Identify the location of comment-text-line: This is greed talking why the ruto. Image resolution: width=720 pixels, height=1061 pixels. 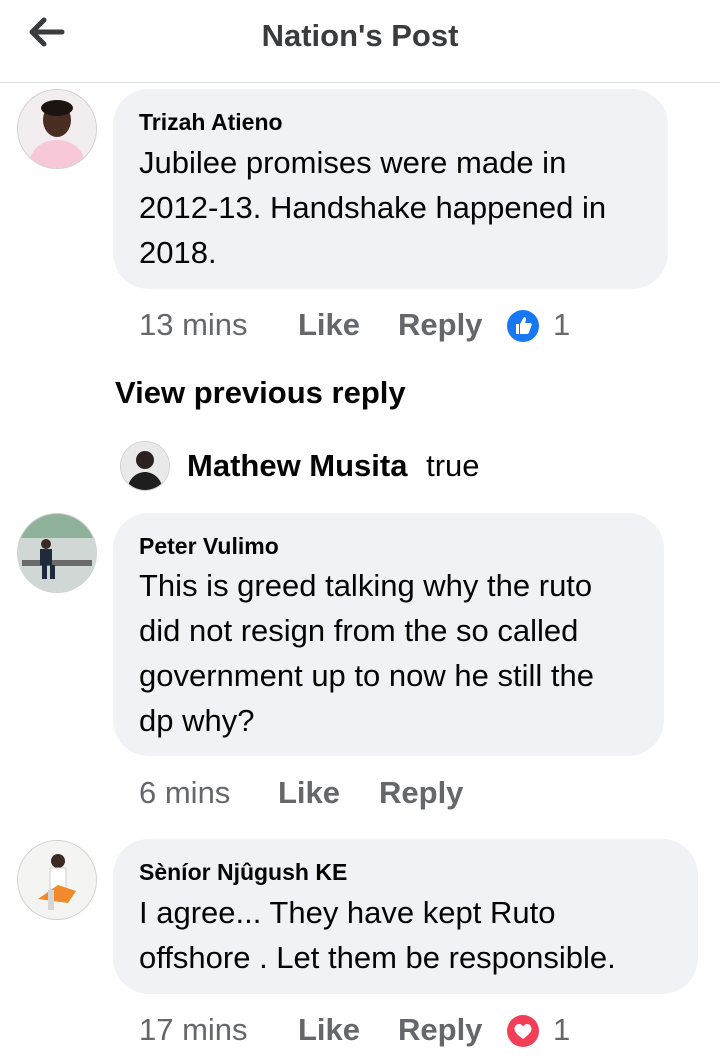
(366, 585).